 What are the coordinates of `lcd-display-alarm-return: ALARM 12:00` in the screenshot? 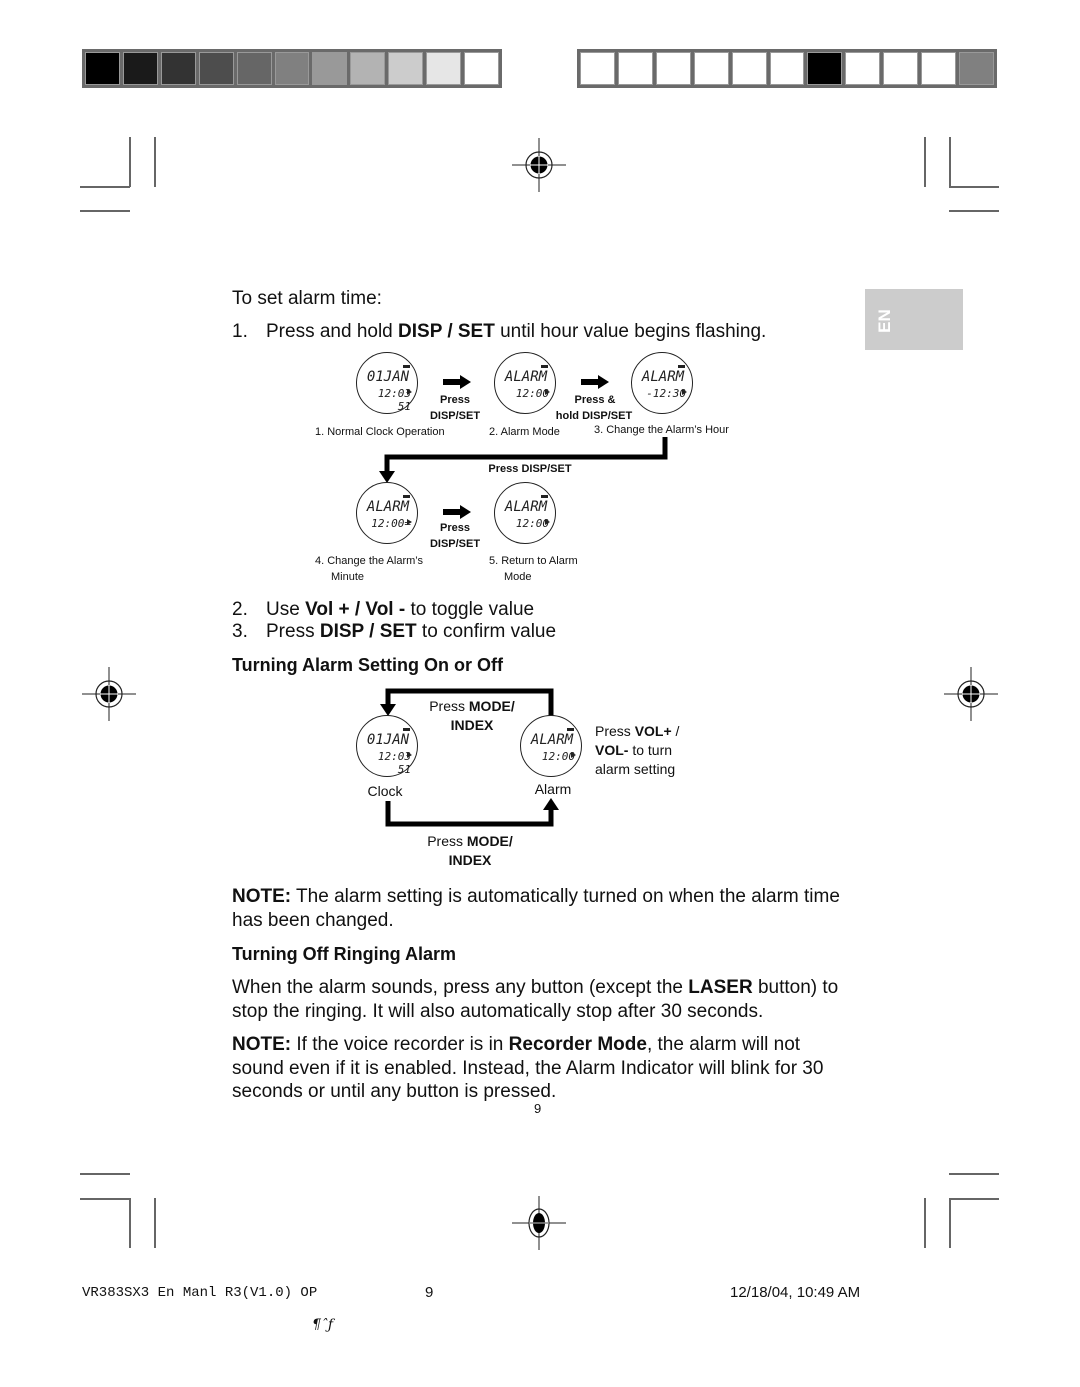 It's located at (525, 513).